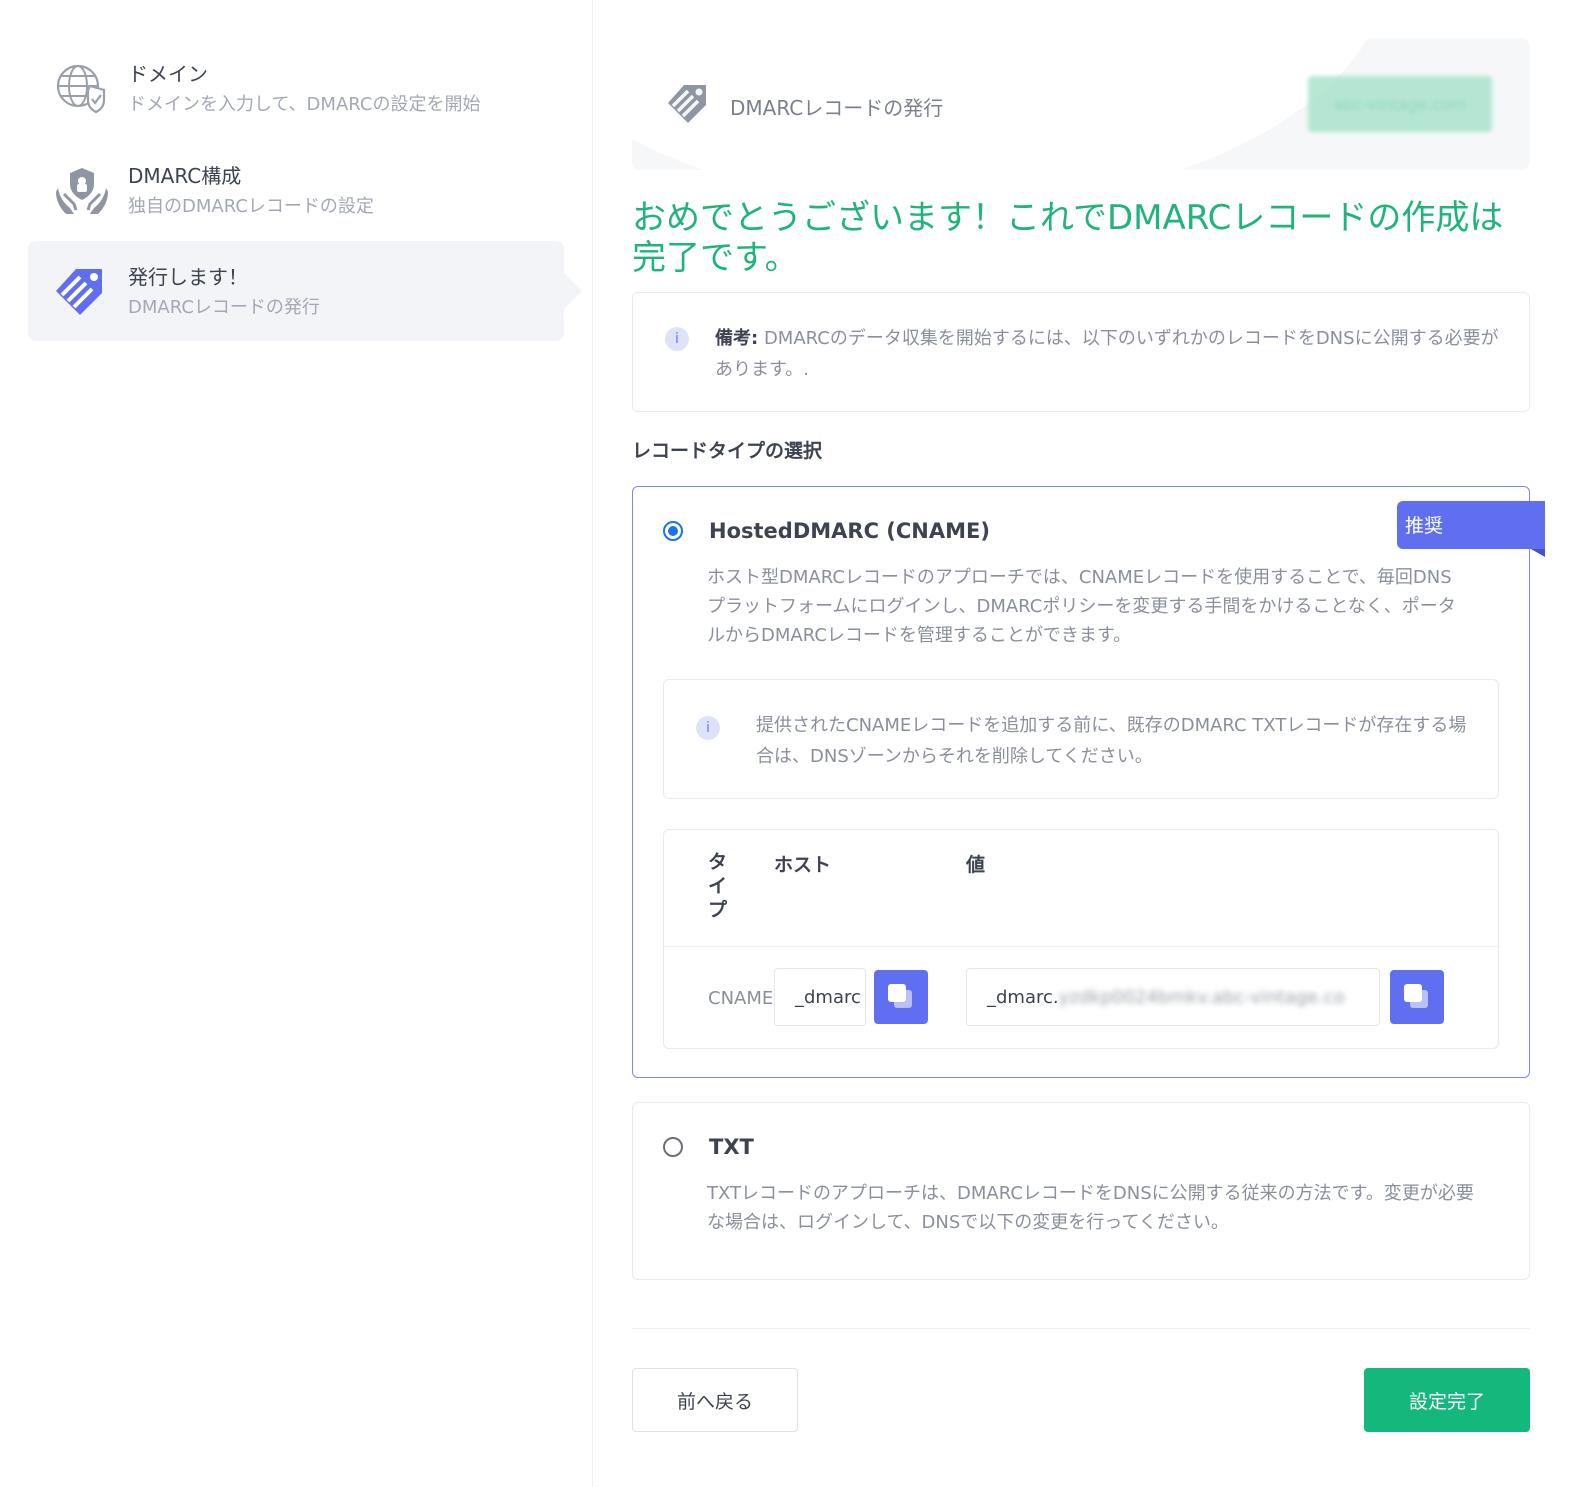 The width and height of the screenshot is (1586, 1487). I want to click on record-type-title: レコードタイプの選択, so click(727, 451).